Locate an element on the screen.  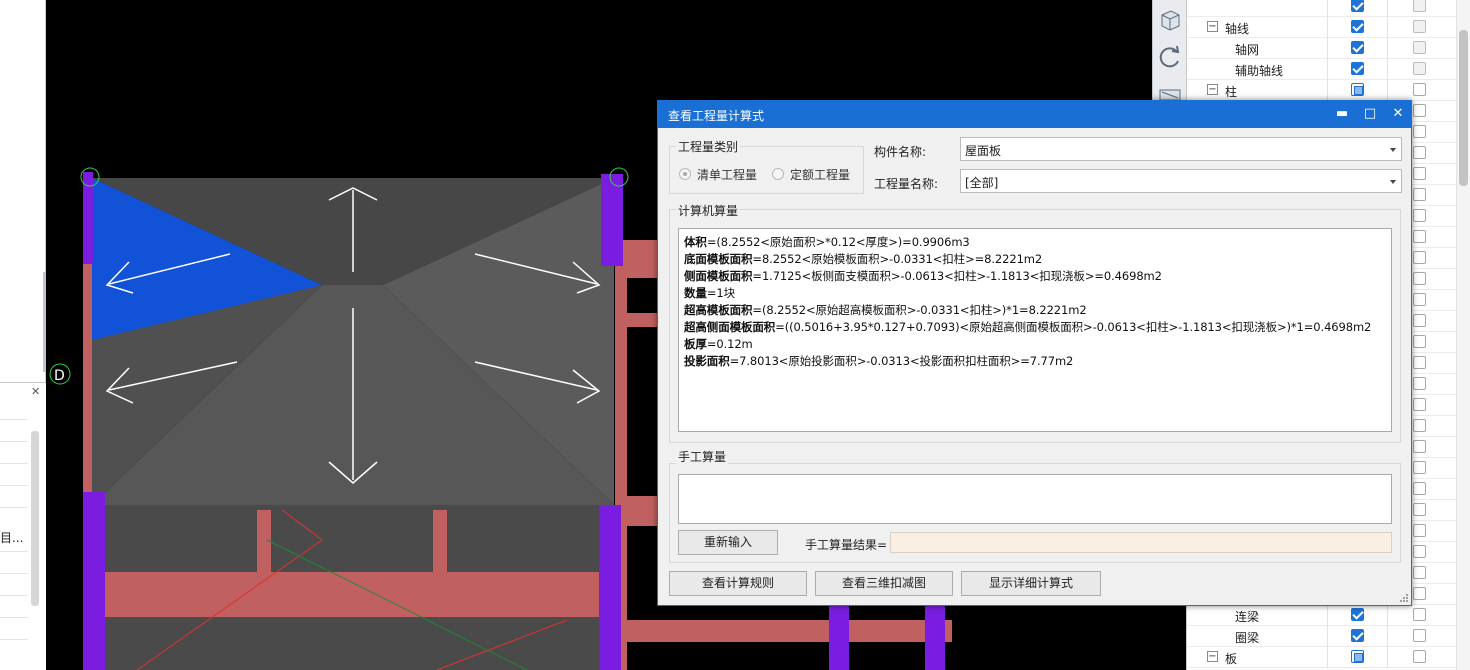
manual-calc-input is located at coordinates (1035, 499).